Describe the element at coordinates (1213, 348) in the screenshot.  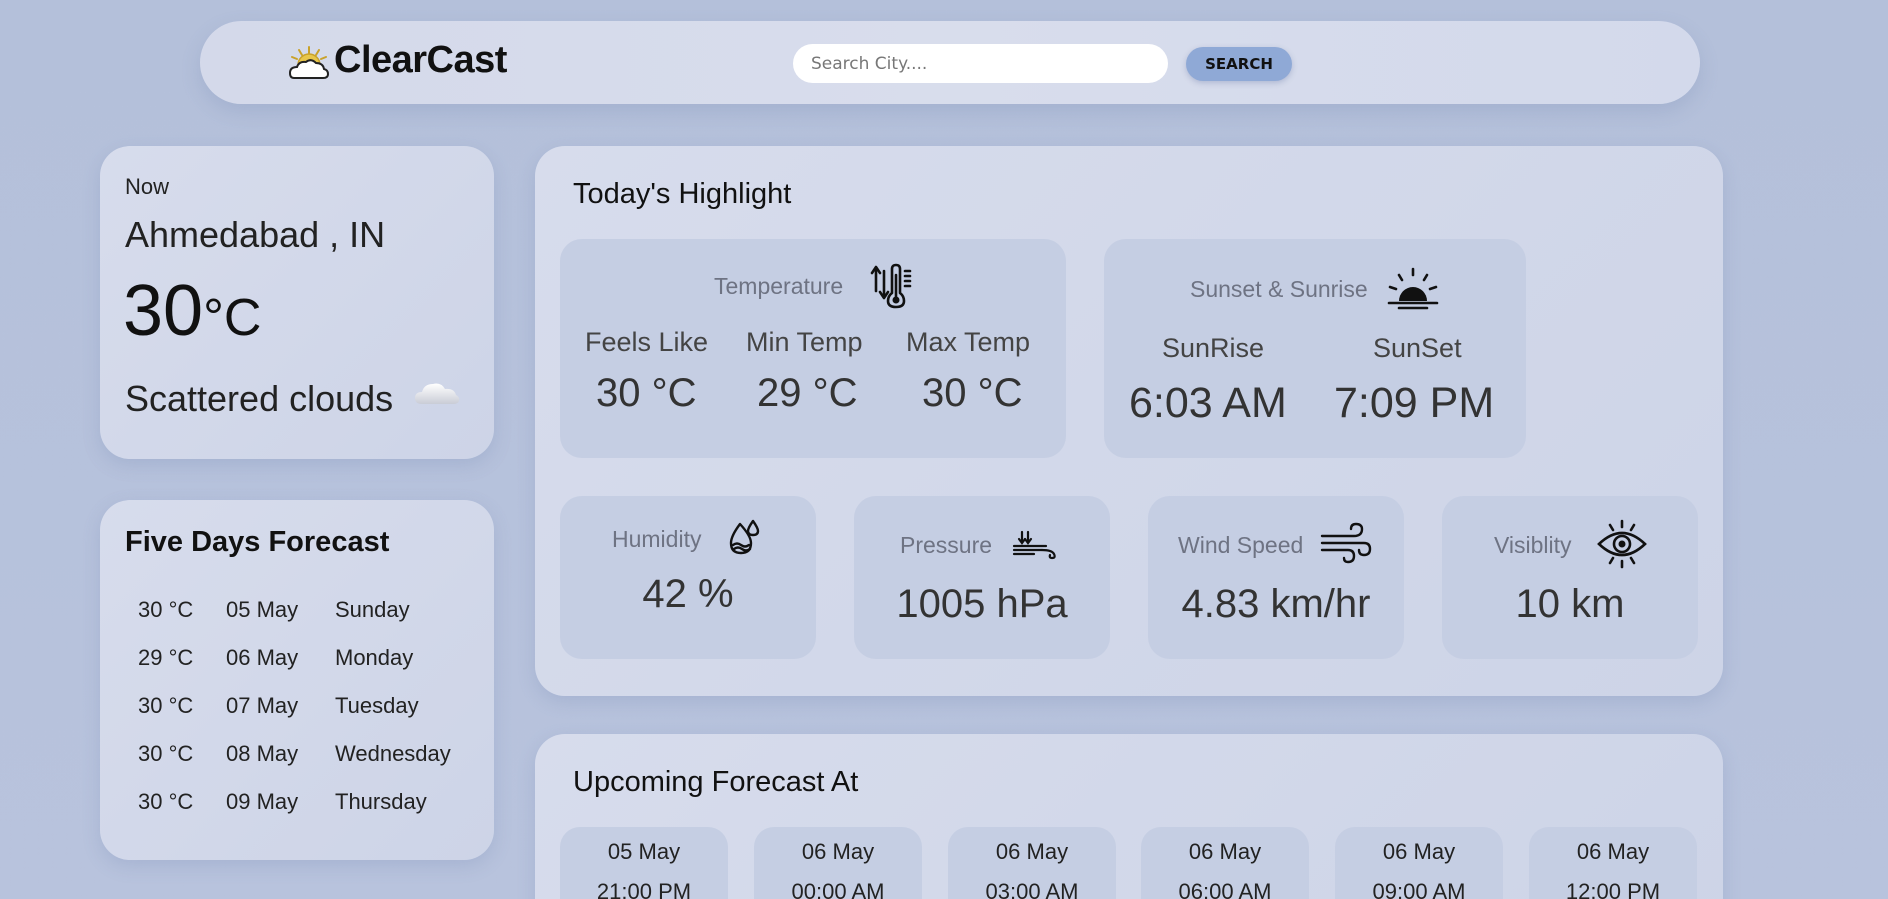
I see `sunrise-label: SunRise` at that location.